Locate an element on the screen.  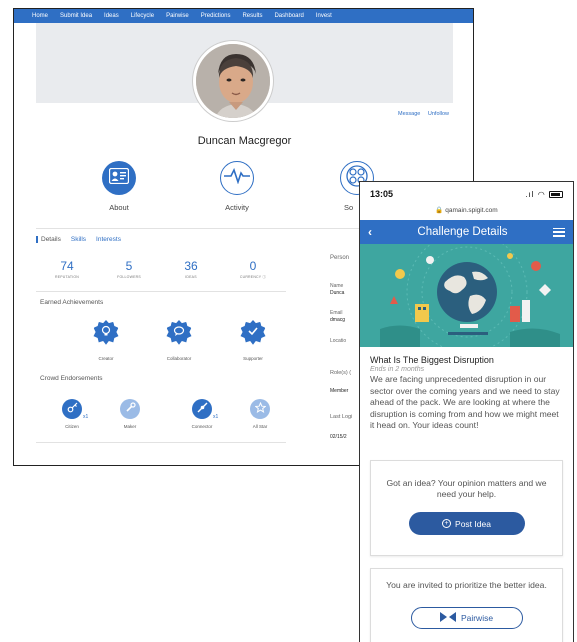
achievement-creator-badge is located at coordinates (106, 332).